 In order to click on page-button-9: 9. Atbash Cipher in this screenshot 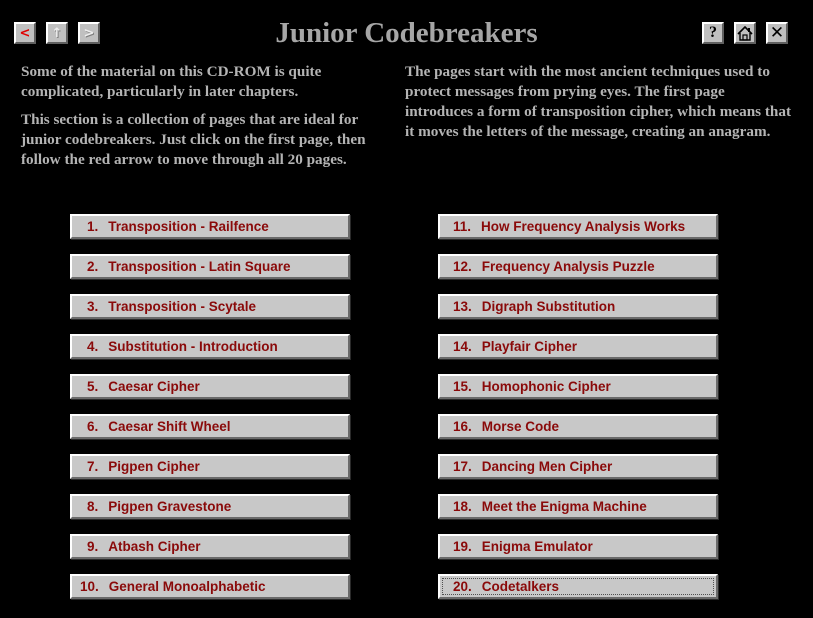, I will do `click(210, 546)`.